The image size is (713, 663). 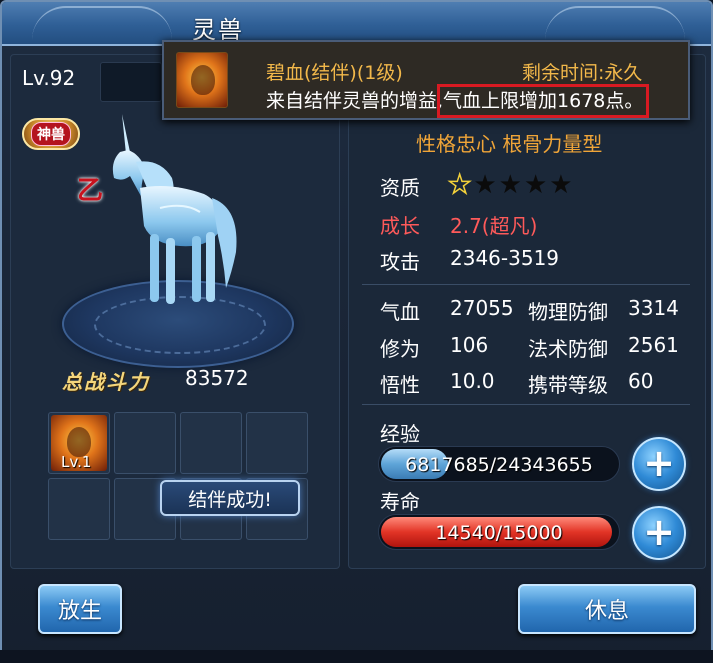 I want to click on add-lifespan-button: +, so click(x=659, y=533).